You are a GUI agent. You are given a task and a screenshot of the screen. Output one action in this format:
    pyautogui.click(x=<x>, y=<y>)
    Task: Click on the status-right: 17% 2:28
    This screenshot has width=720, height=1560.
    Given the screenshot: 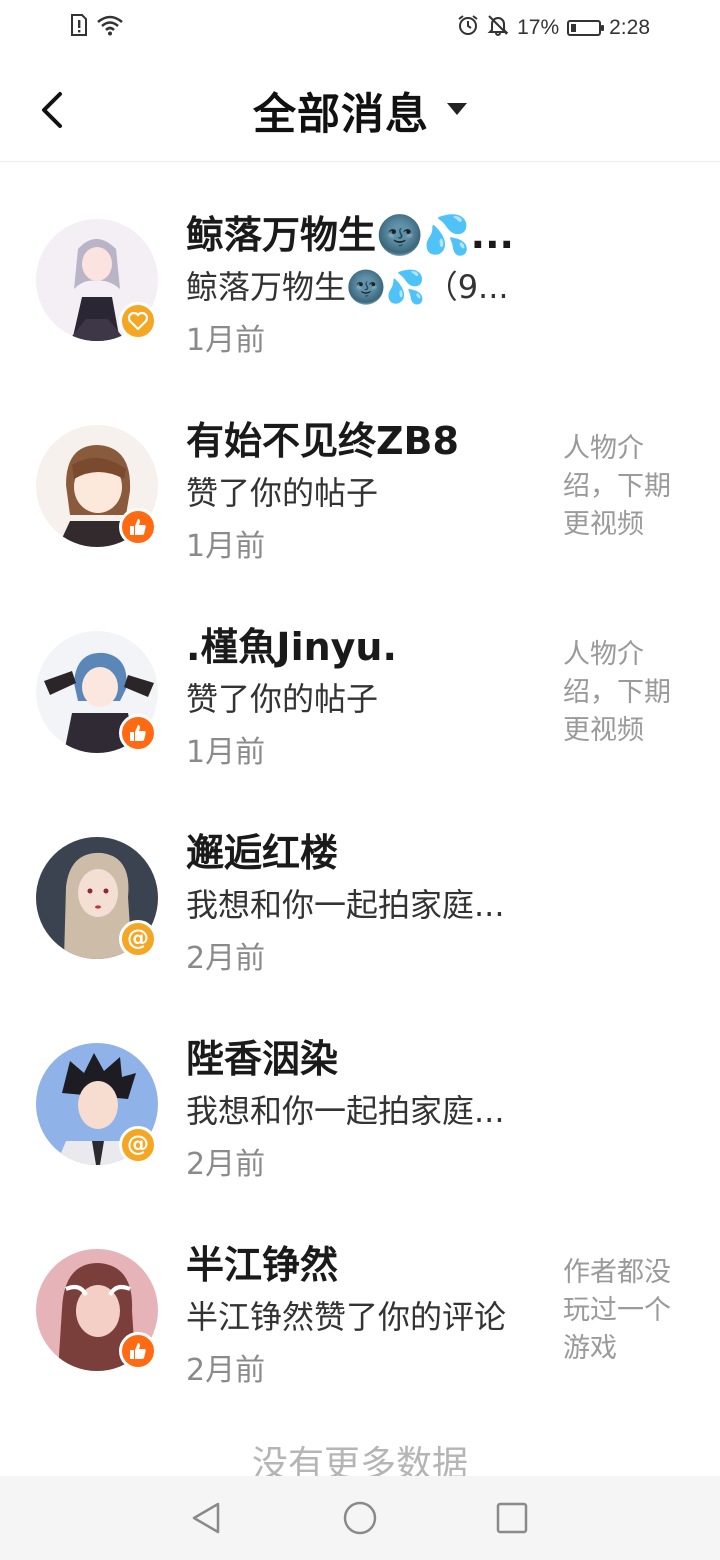 What is the action you would take?
    pyautogui.click(x=553, y=28)
    